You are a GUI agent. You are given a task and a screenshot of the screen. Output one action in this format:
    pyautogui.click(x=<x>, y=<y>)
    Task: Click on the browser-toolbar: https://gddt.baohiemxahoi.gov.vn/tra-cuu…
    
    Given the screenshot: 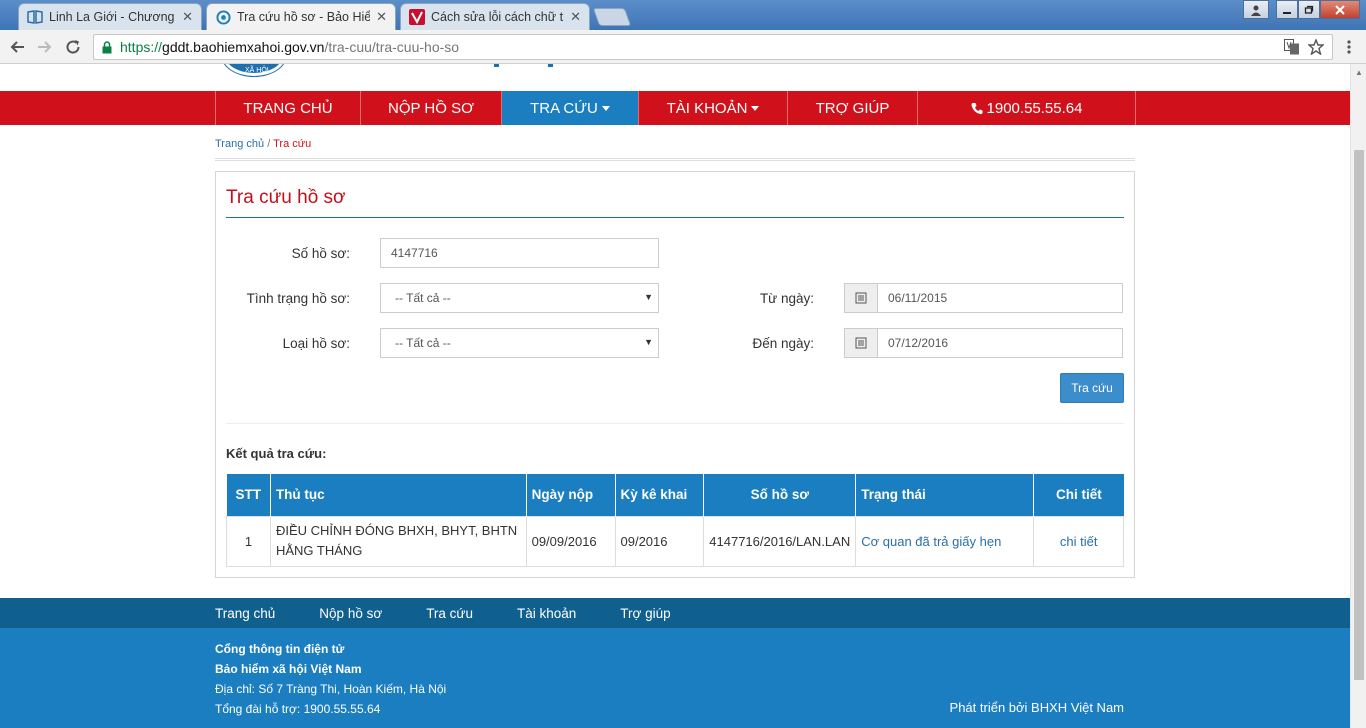 What is the action you would take?
    pyautogui.click(x=683, y=47)
    